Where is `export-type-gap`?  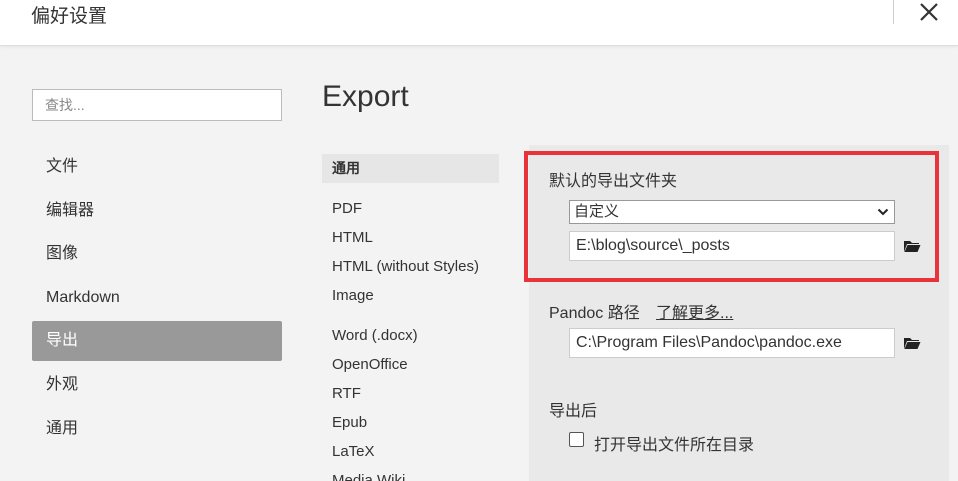 export-type-gap is located at coordinates (410, 315).